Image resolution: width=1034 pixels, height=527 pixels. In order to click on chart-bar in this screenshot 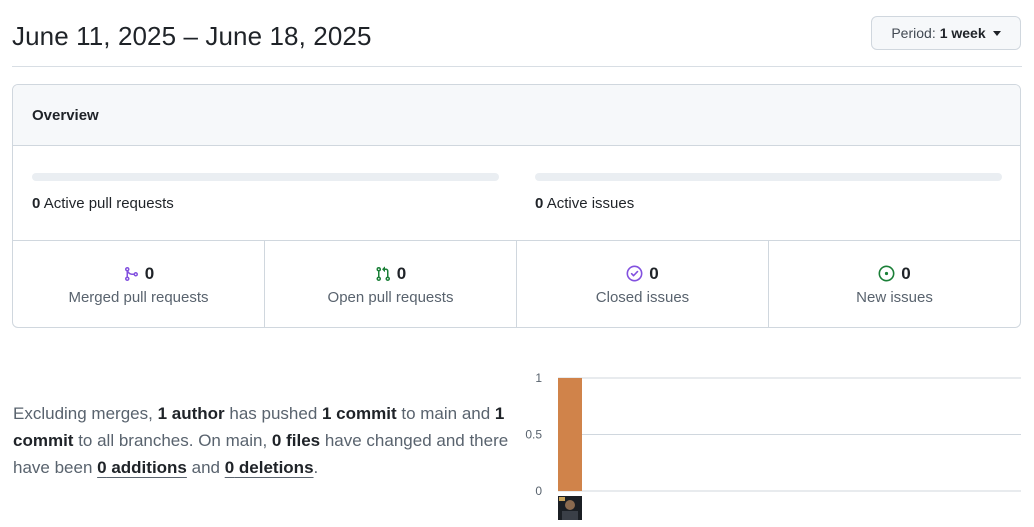, I will do `click(570, 434)`.